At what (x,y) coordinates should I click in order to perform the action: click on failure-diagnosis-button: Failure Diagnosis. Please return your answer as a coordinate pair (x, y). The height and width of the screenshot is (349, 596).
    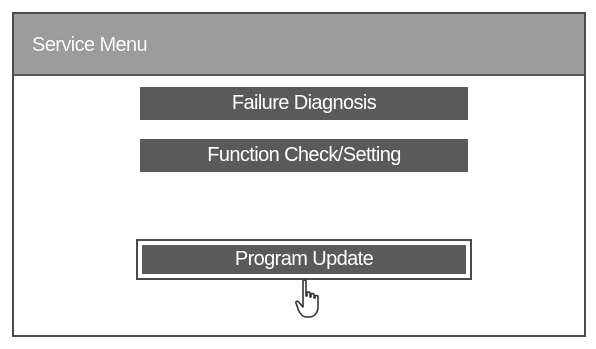
    Looking at the image, I should click on (304, 103).